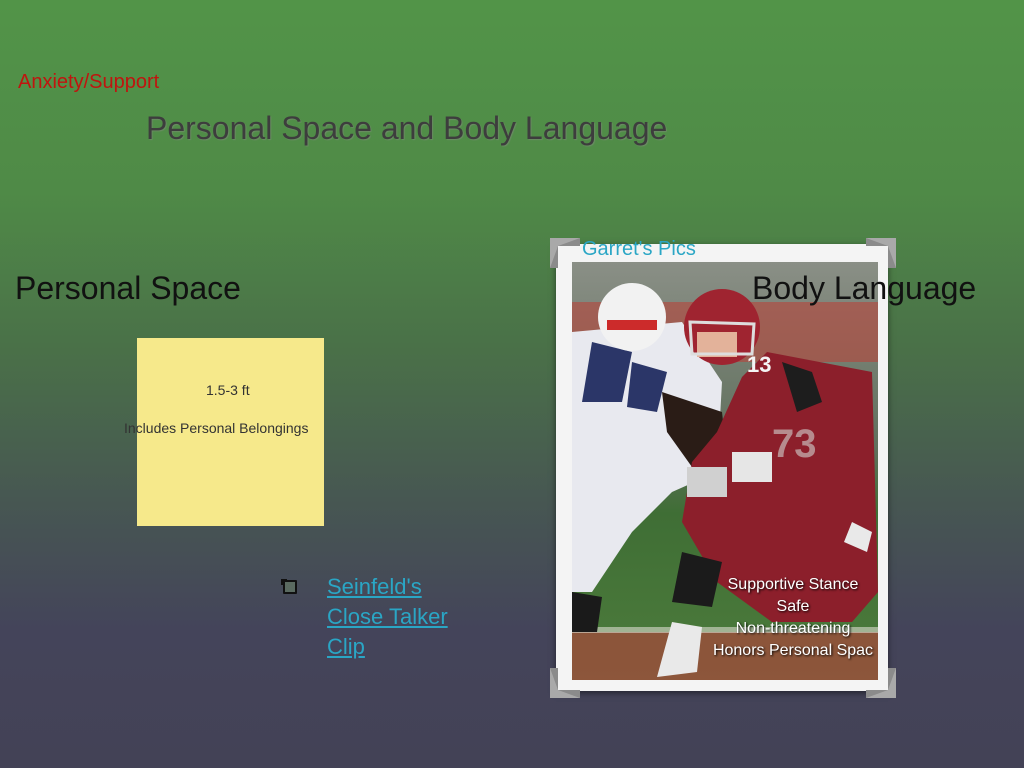 This screenshot has height=768, width=1024. I want to click on link-line-3: Clip, so click(346, 646).